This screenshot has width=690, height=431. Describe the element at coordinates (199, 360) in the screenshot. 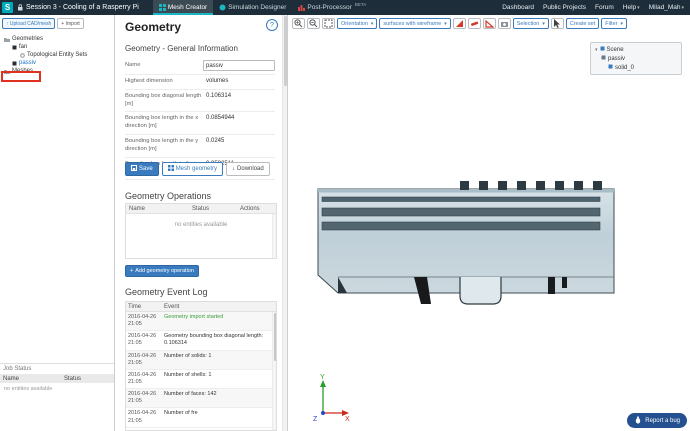

I see `log-row: 2016-04-26 21:05 Number of solids: 1` at that location.